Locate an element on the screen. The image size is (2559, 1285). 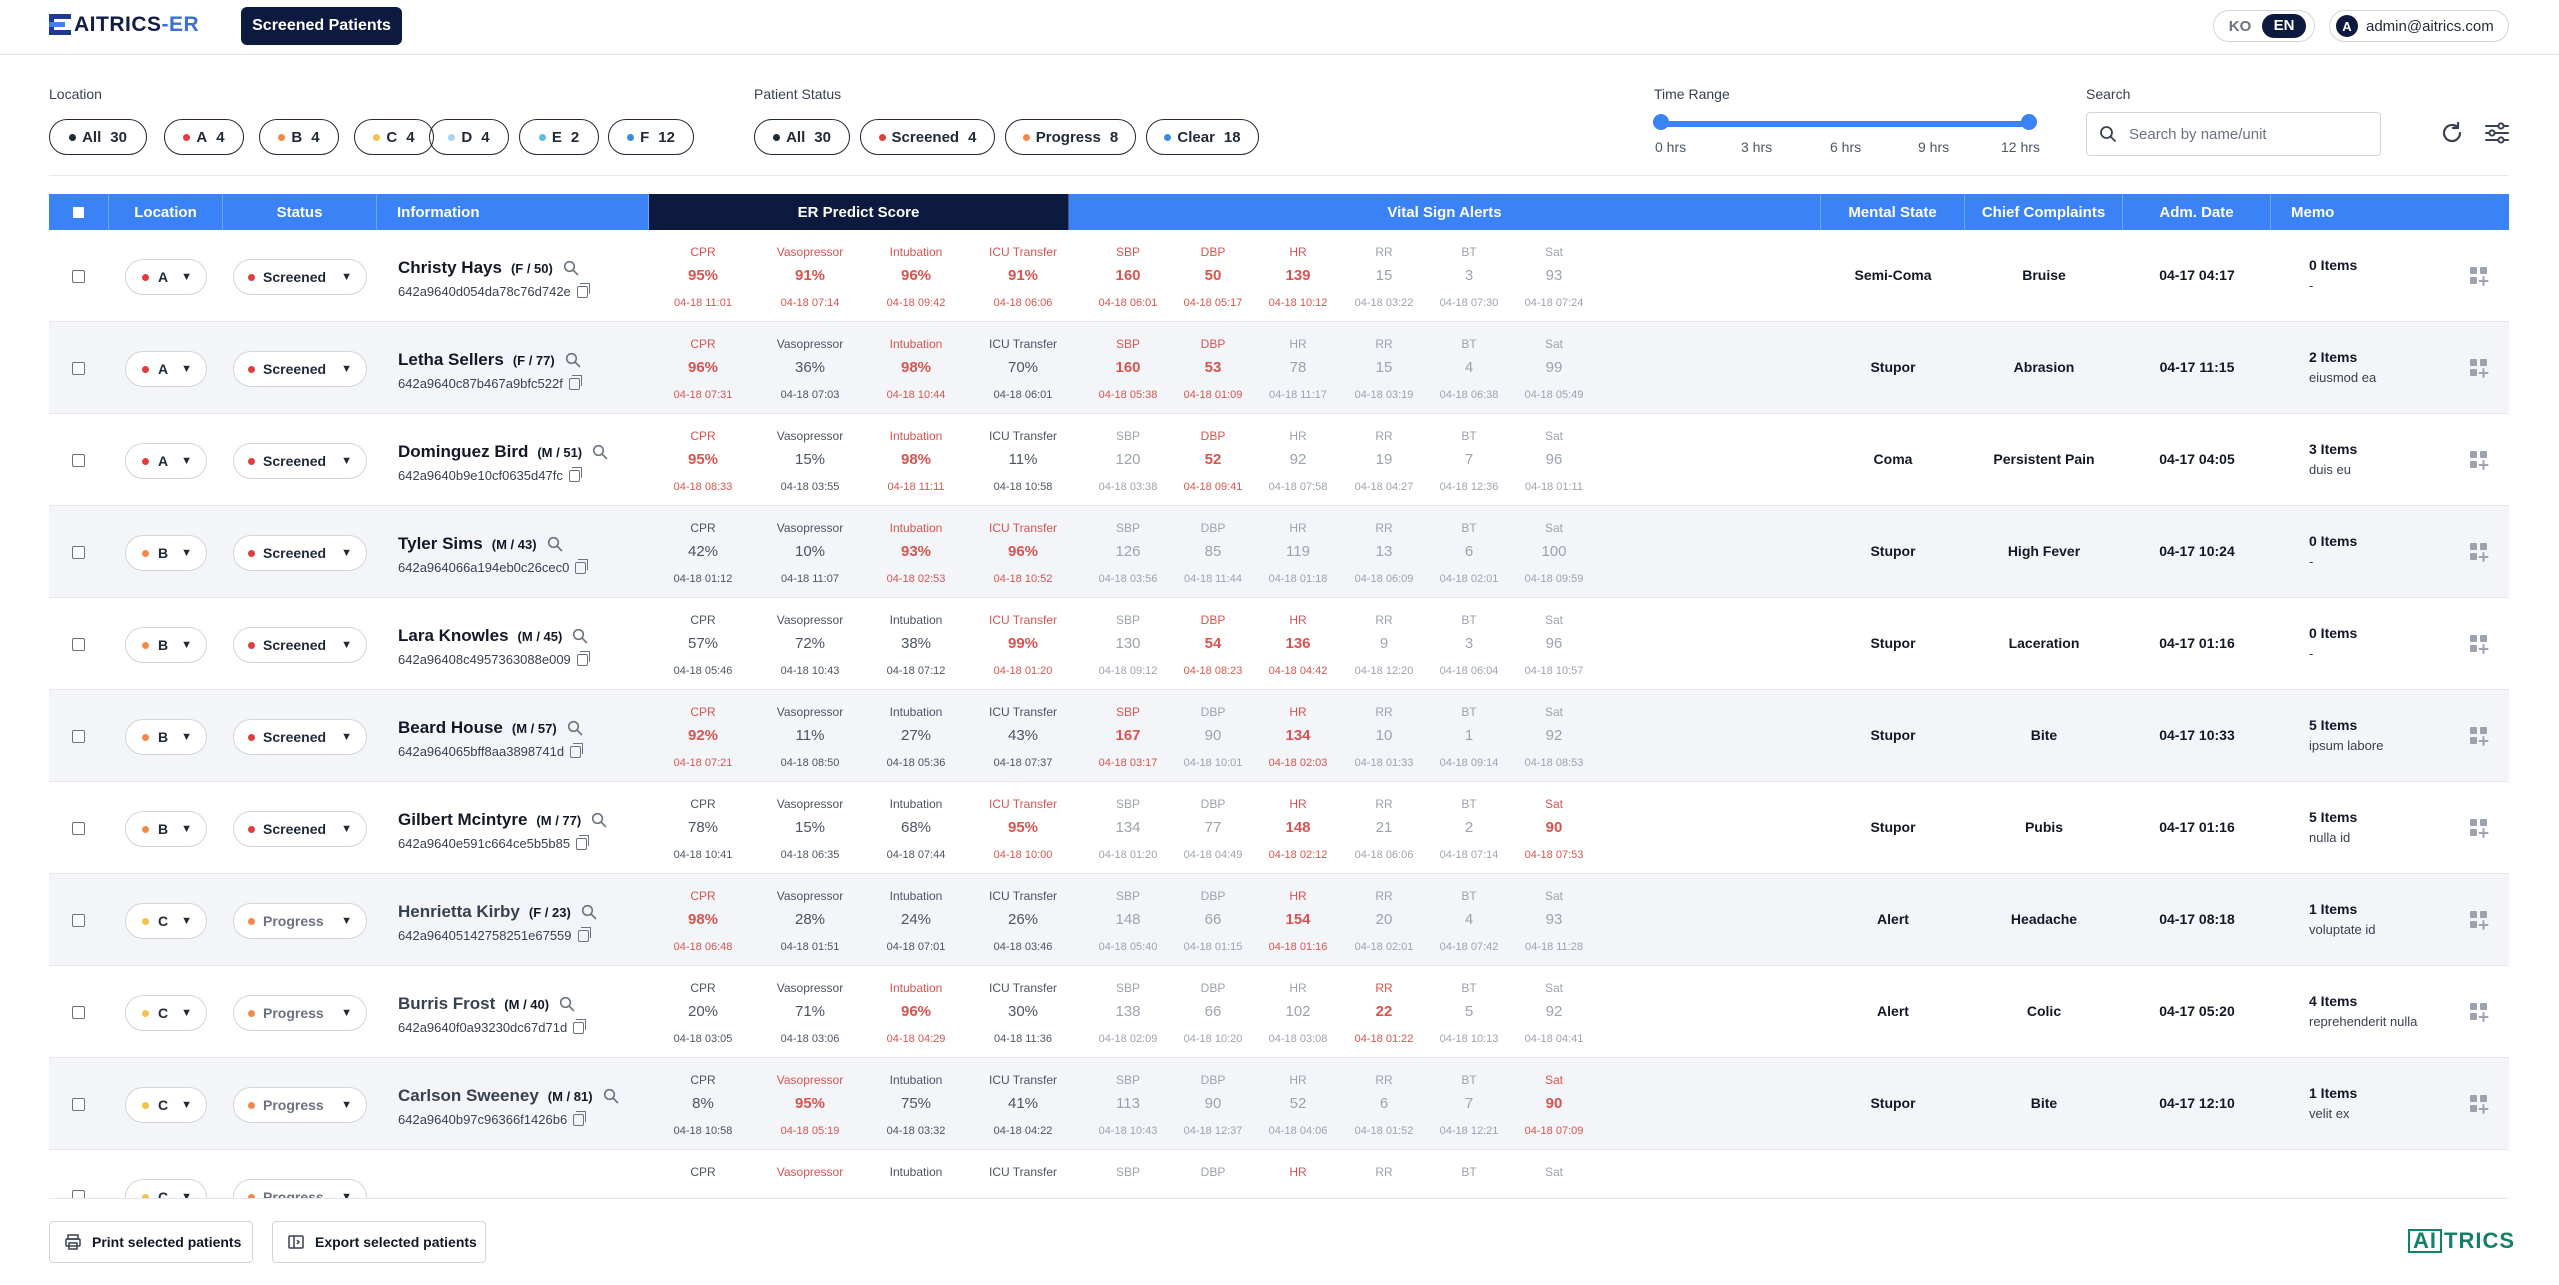
lang-ko-option: KO is located at coordinates (2240, 26).